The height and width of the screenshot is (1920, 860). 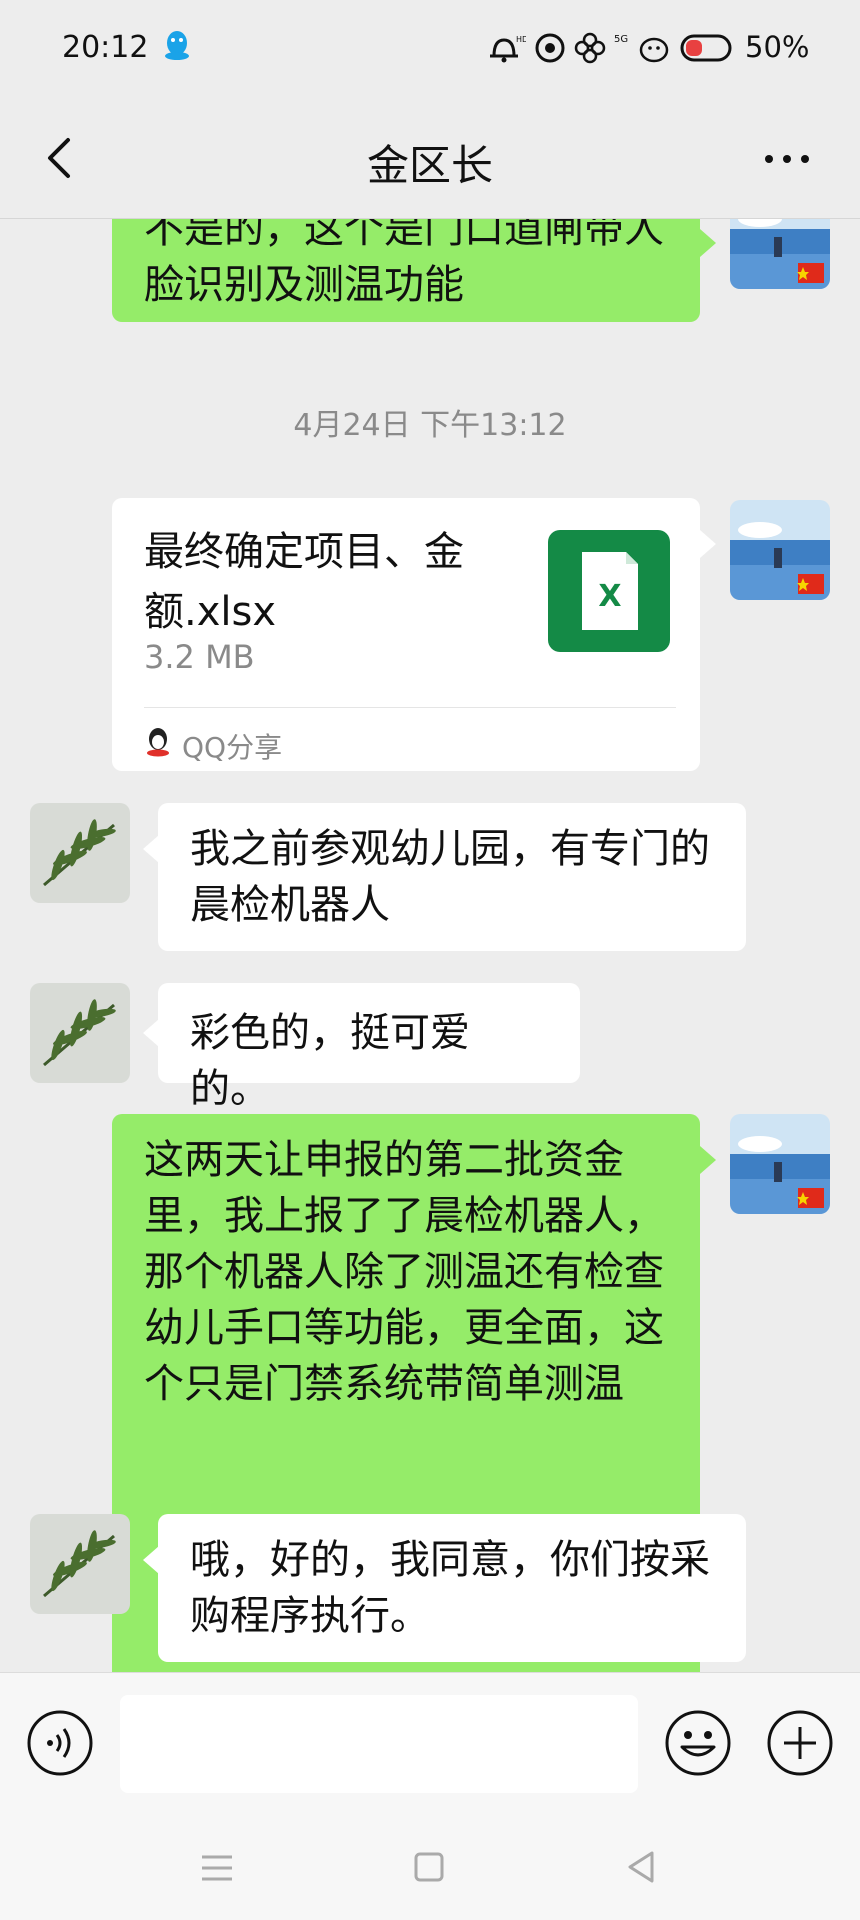 What do you see at coordinates (330, 1061) in the screenshot?
I see `message-text: 彩色的，挺可爱的。` at bounding box center [330, 1061].